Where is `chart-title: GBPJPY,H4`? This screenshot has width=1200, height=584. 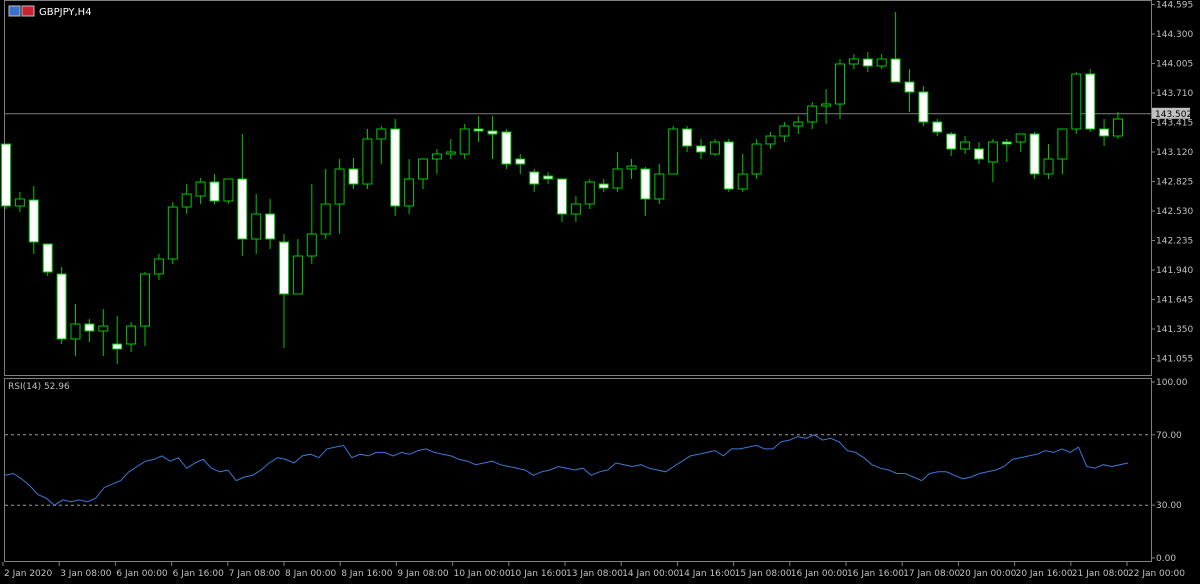
chart-title: GBPJPY,H4 is located at coordinates (65, 12).